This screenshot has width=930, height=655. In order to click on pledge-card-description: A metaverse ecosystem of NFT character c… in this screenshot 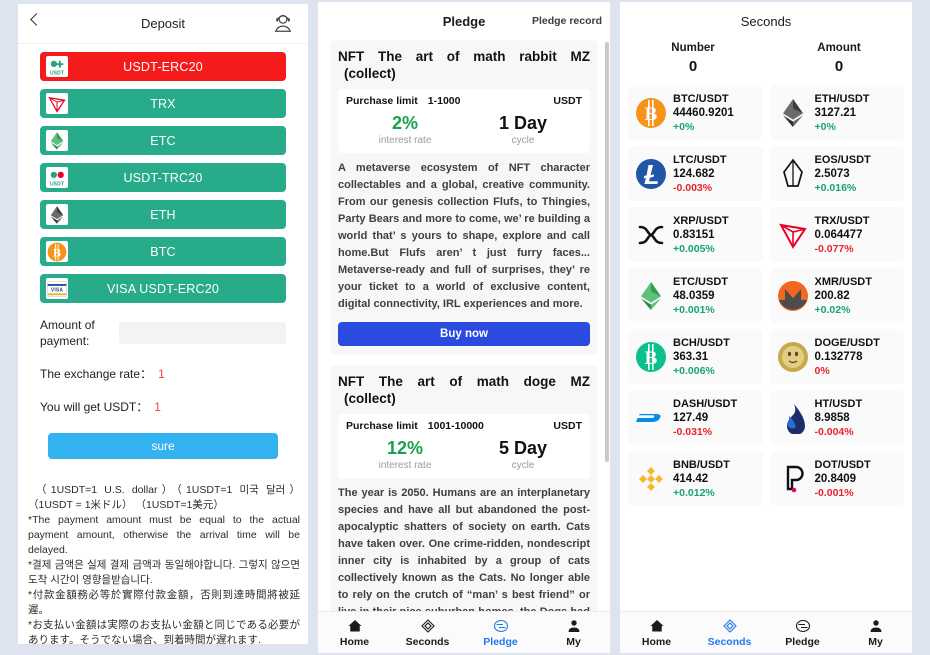, I will do `click(464, 236)`.